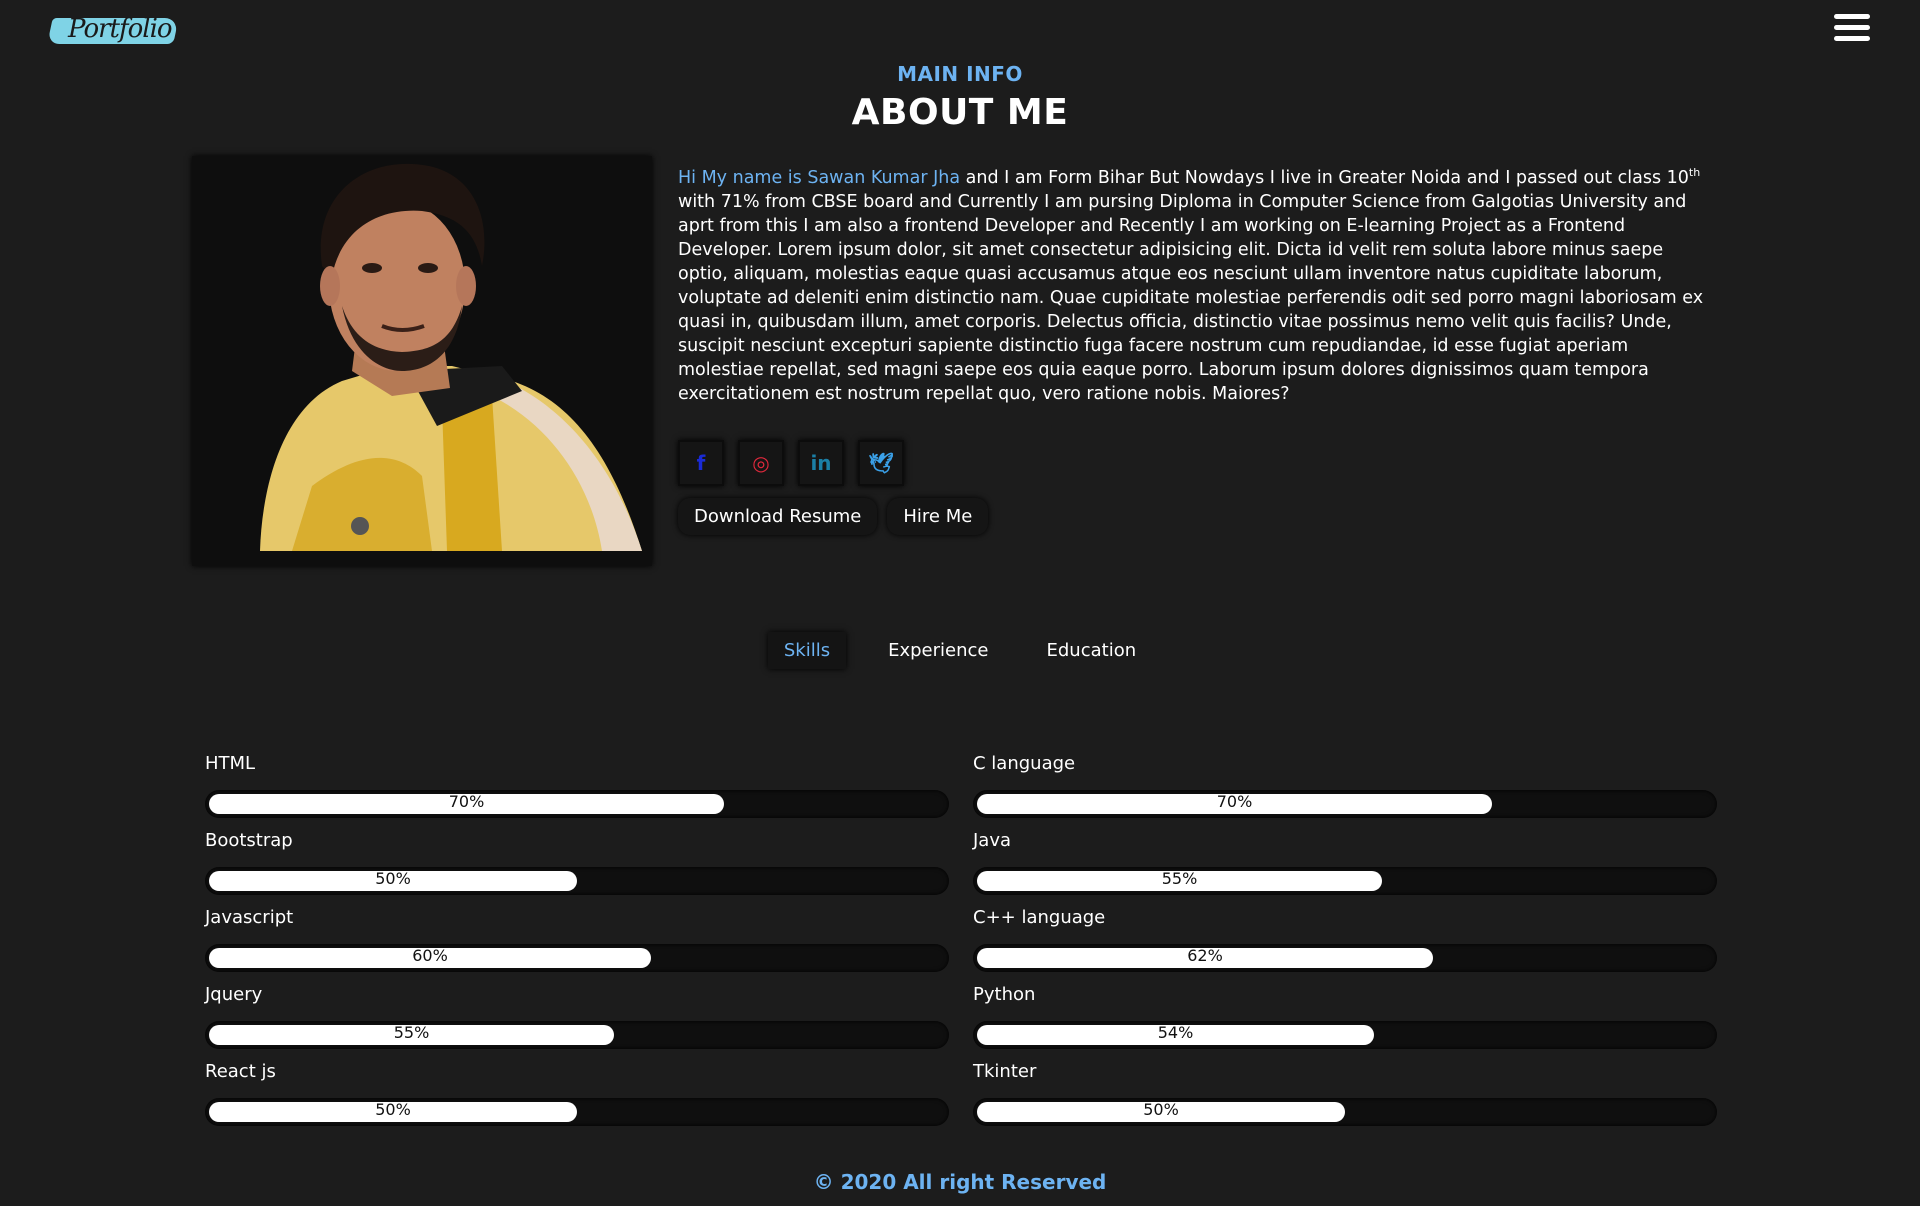 Image resolution: width=1920 pixels, height=1206 pixels. Describe the element at coordinates (960, 74) in the screenshot. I see `section-subtitle: MAIN INFO` at that location.